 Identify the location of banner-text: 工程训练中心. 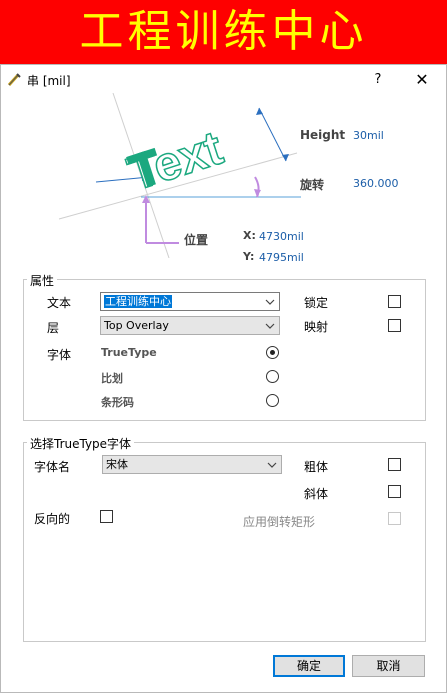
(223, 31).